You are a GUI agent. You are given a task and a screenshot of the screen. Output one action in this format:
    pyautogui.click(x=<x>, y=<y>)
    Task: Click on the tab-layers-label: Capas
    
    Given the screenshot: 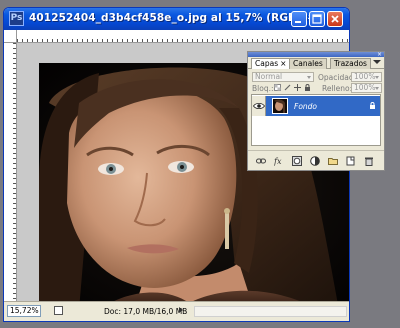 What is the action you would take?
    pyautogui.click(x=267, y=63)
    